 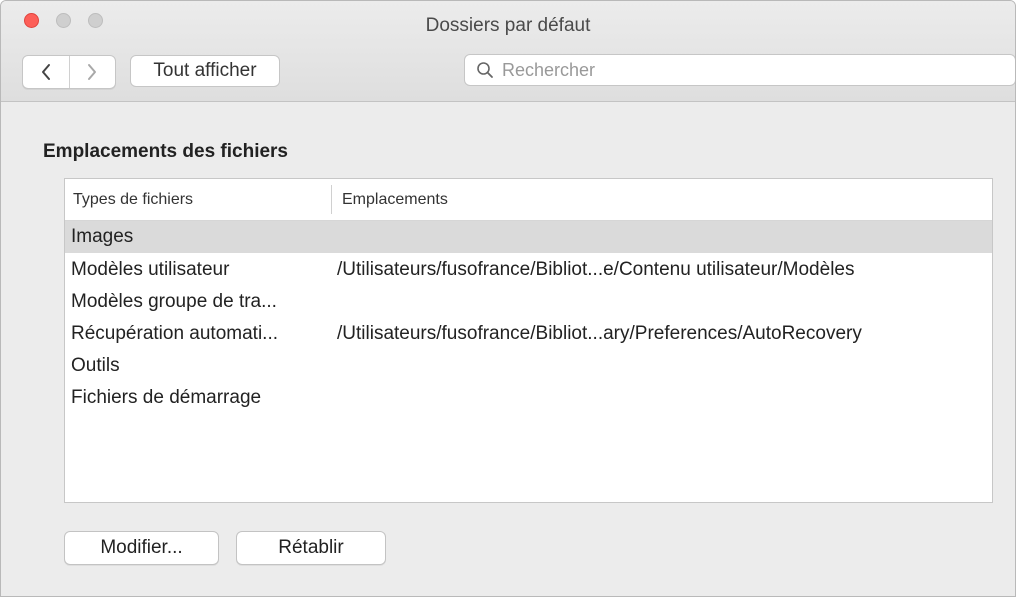 What do you see at coordinates (311, 548) in the screenshot?
I see `reset-button: Rétablir` at bounding box center [311, 548].